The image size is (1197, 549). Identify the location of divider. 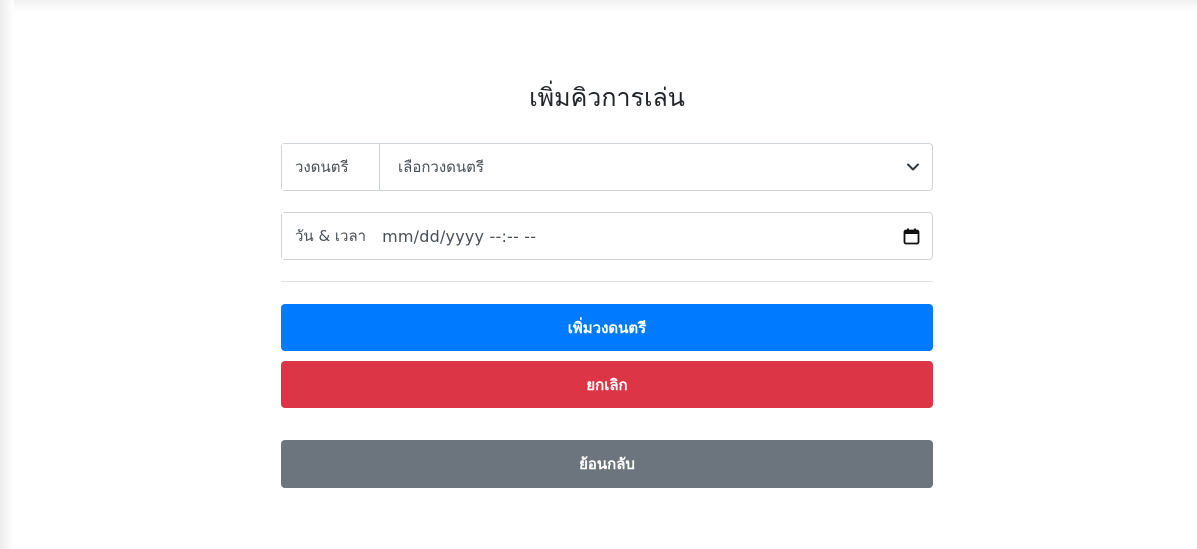
(607, 281).